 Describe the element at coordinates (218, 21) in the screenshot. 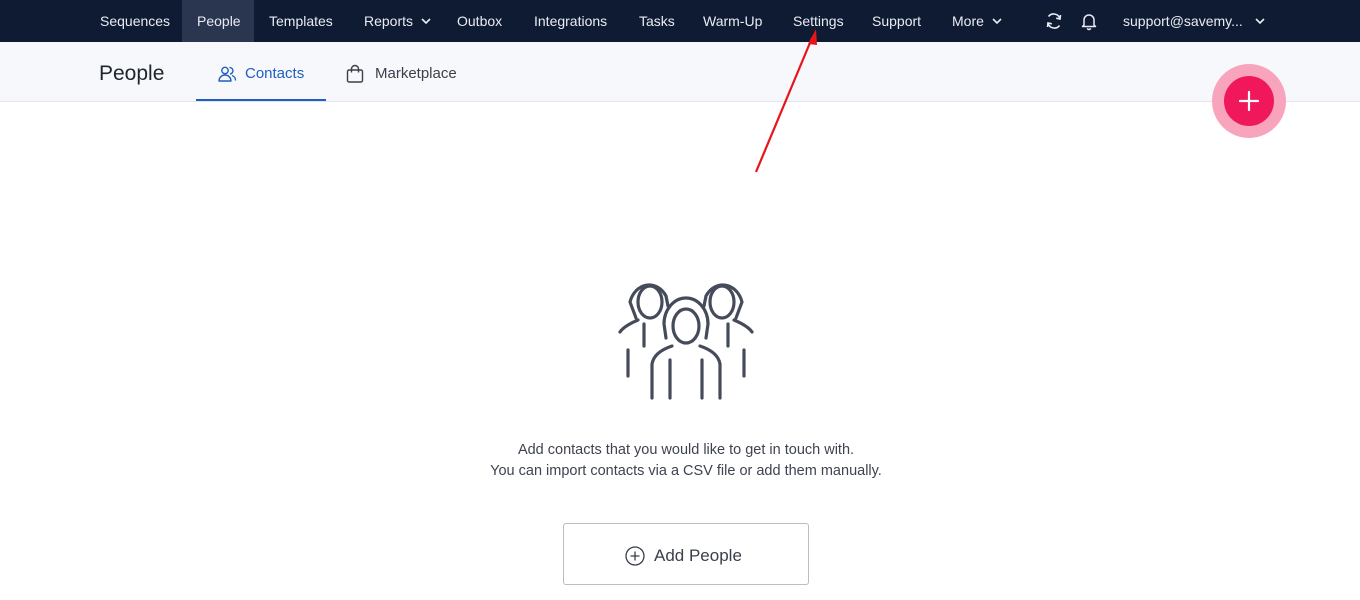

I see `nav-item-people: People` at that location.